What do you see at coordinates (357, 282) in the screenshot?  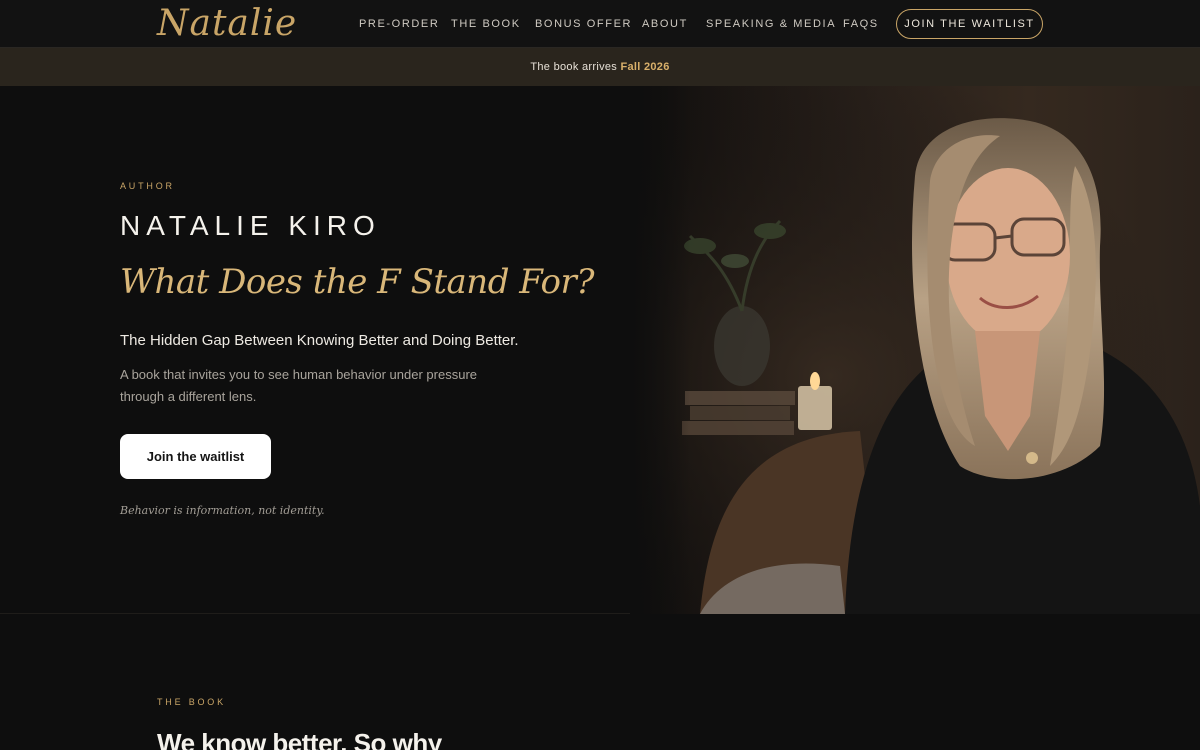 I see `book-title: What Does the F Stand For?` at bounding box center [357, 282].